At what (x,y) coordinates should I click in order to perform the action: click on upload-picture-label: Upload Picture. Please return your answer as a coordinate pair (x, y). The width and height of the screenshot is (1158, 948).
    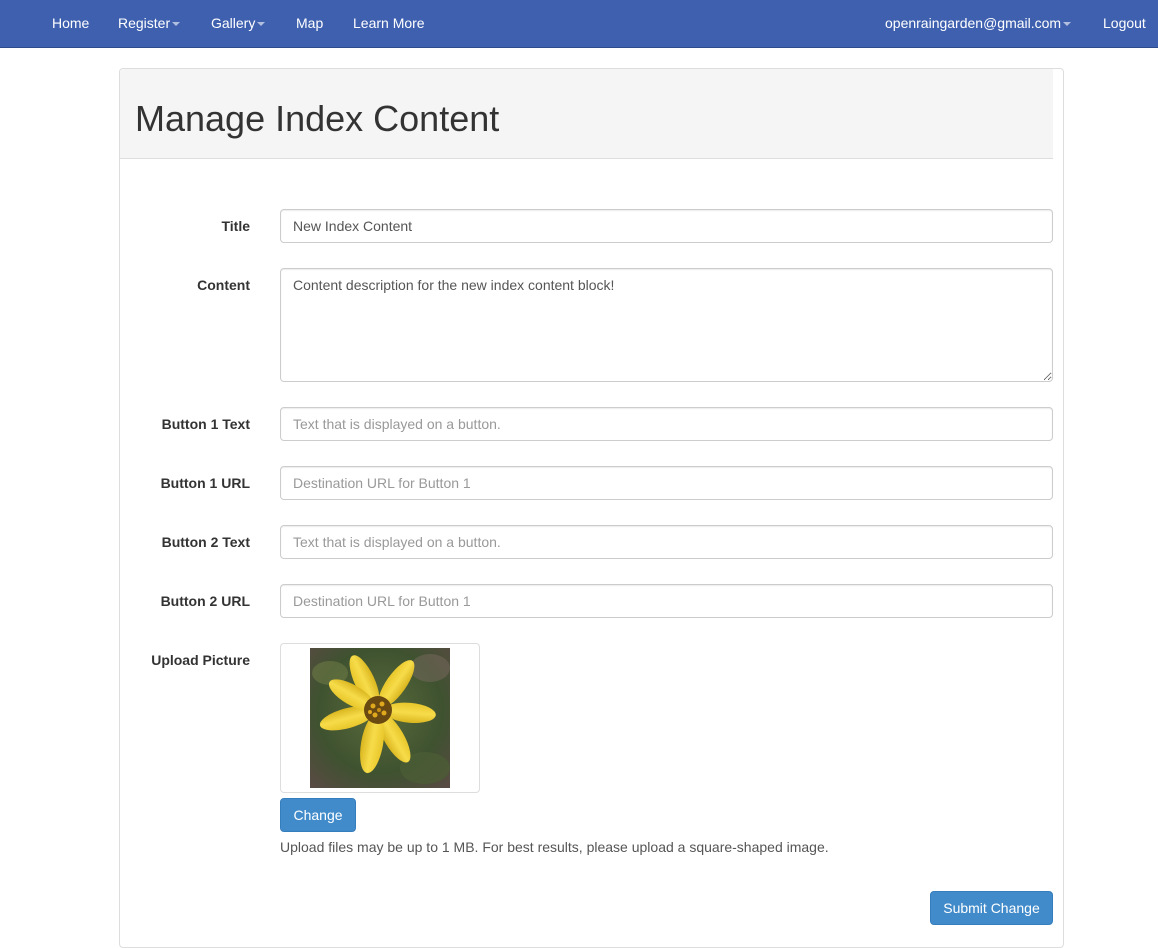
    Looking at the image, I should click on (200, 660).